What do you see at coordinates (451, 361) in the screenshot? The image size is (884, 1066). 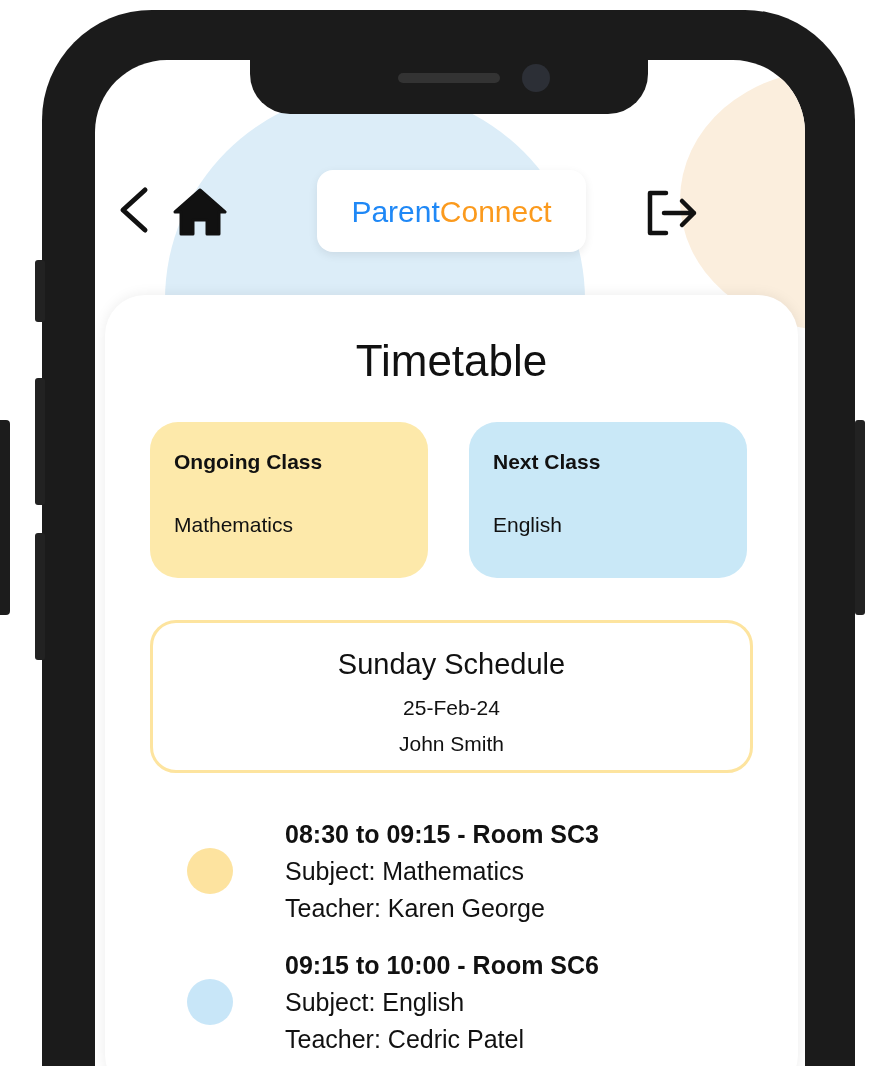 I see `page-title: Timetable` at bounding box center [451, 361].